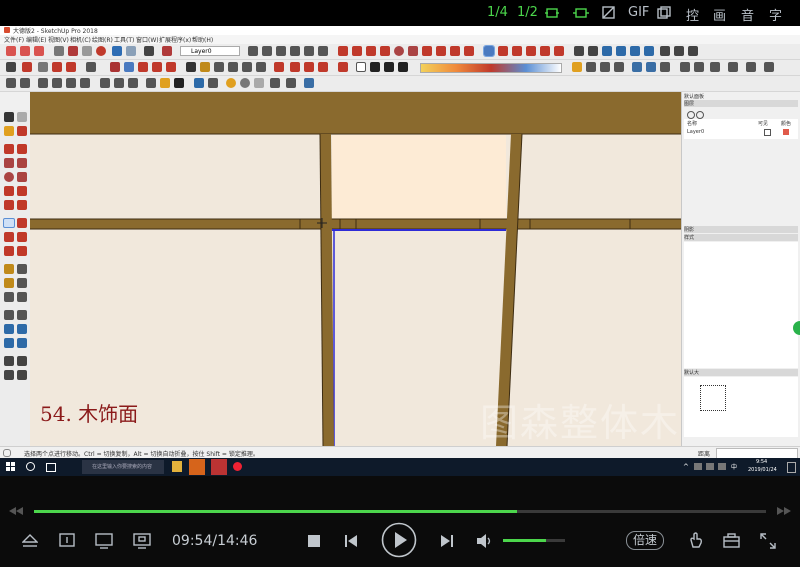 The height and width of the screenshot is (567, 800). Describe the element at coordinates (695, 132) in the screenshot. I see `layer-row-name: Layer0` at that location.